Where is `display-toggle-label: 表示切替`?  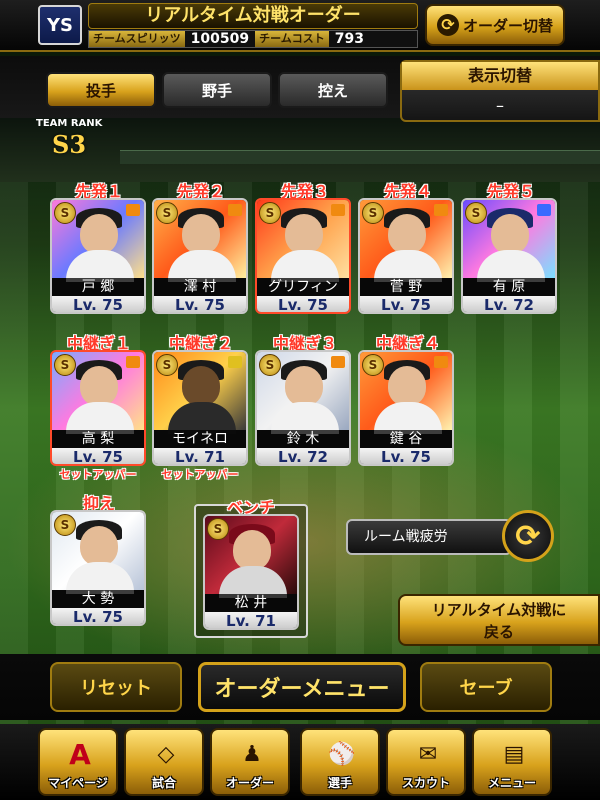
display-toggle-label: 表示切替 is located at coordinates (500, 76).